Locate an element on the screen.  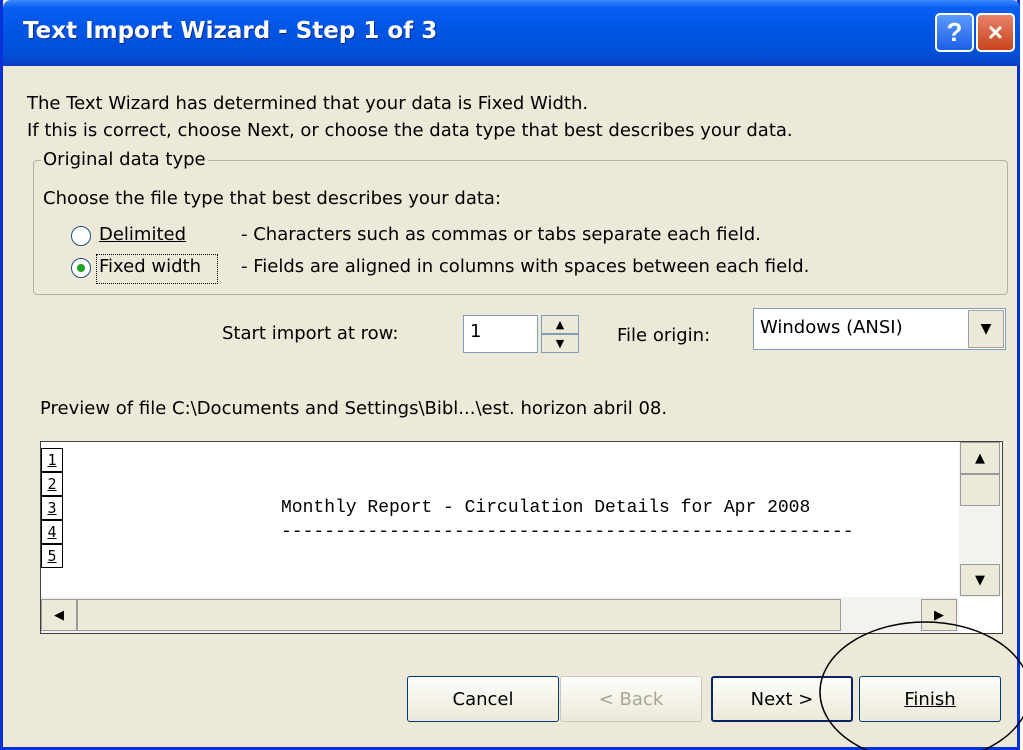
highlight-circle is located at coordinates (921, 685).